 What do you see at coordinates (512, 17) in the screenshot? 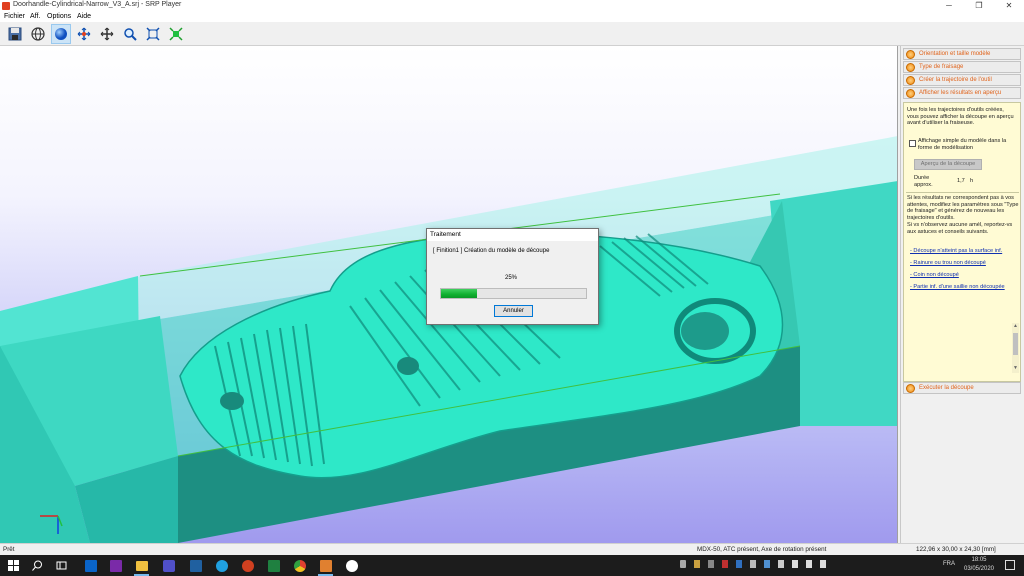
I see `menu-bar: Fichier Aff. Options Aide` at bounding box center [512, 17].